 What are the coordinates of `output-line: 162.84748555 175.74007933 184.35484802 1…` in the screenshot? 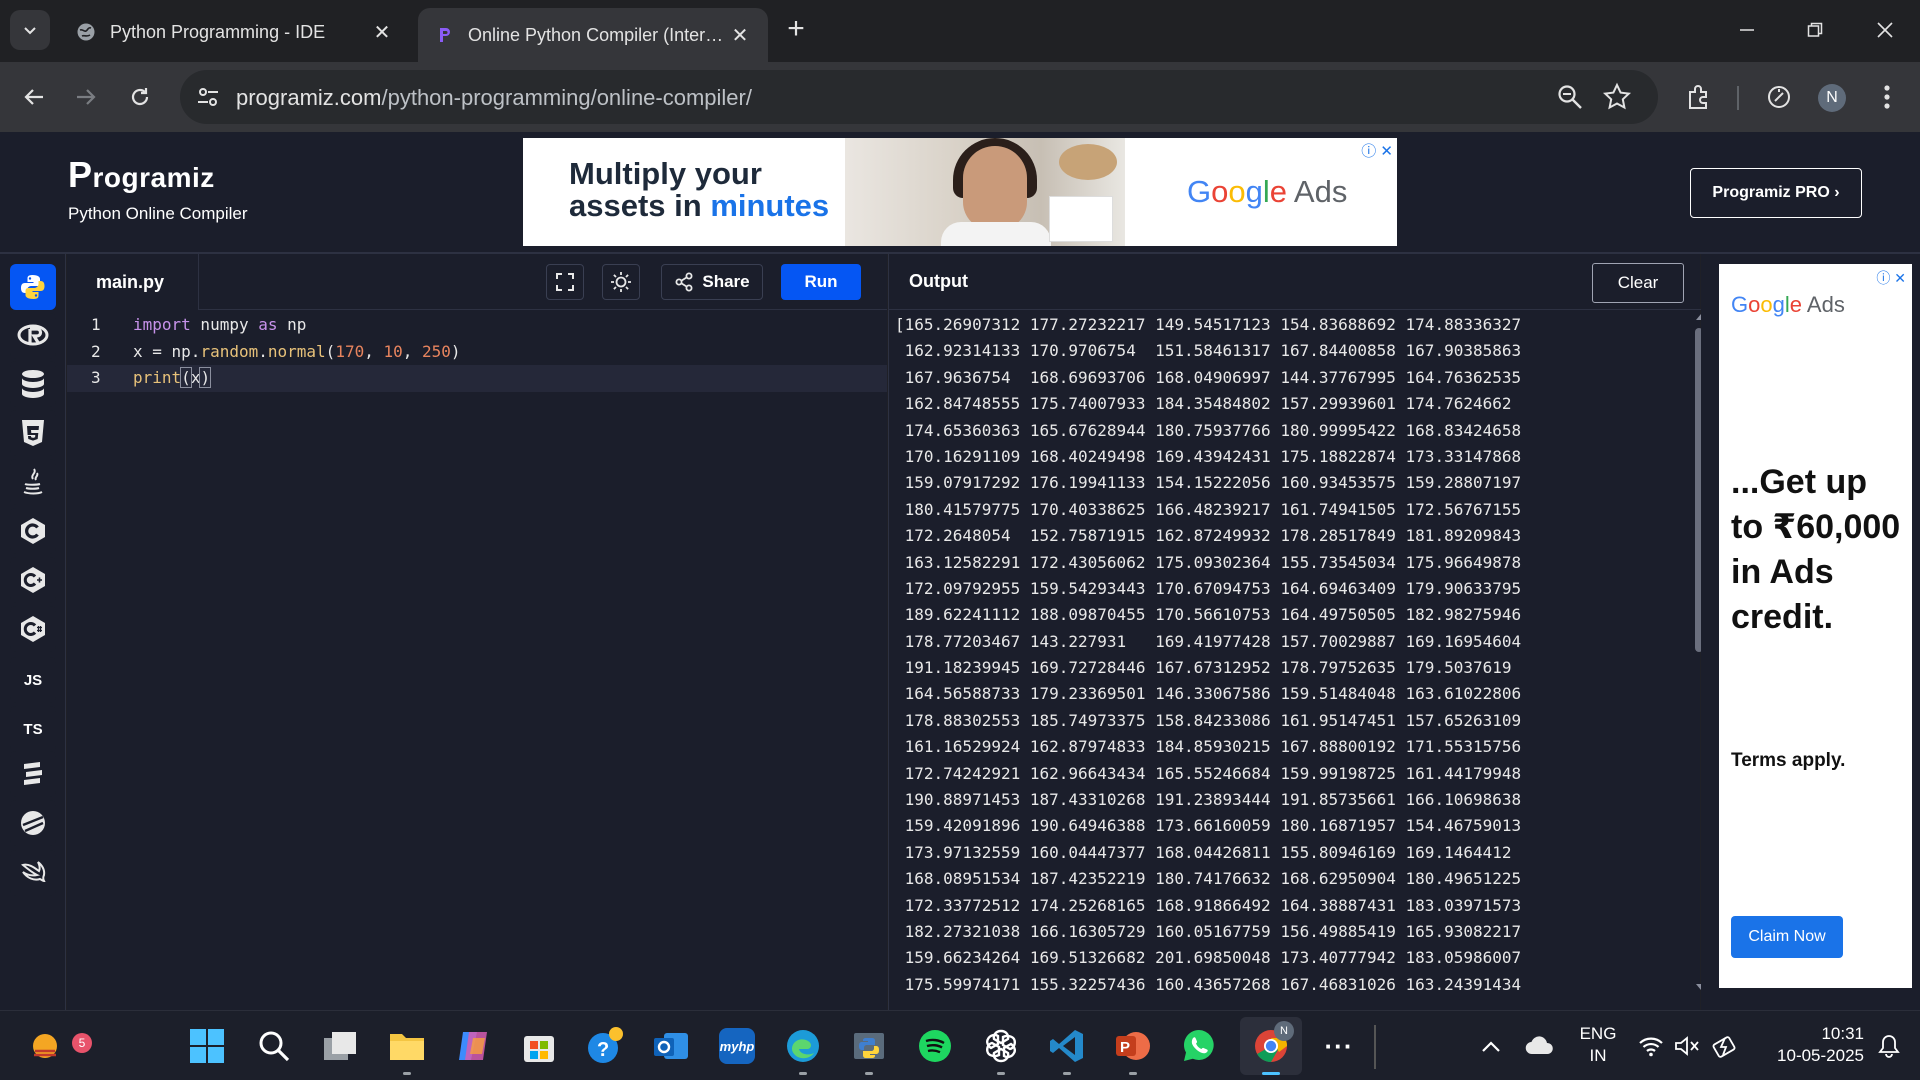 It's located at (1208, 404).